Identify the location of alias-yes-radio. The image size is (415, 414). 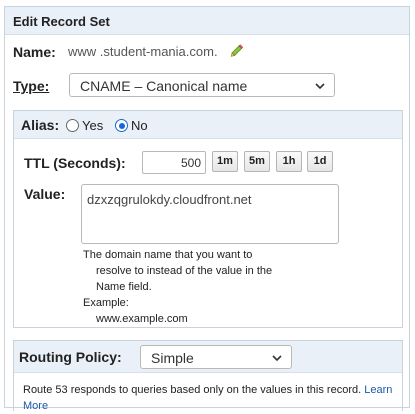
(72, 125).